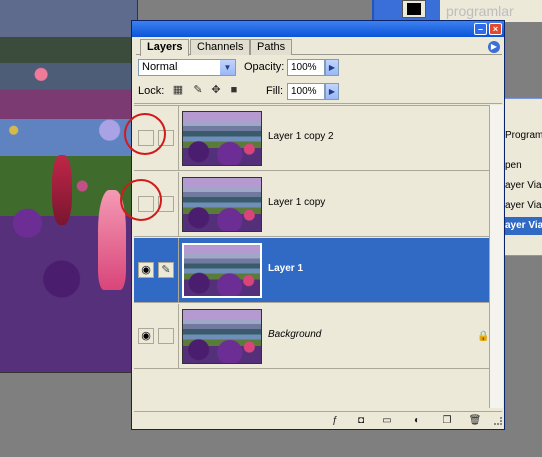  I want to click on foreground-color-swatch, so click(414, 9).